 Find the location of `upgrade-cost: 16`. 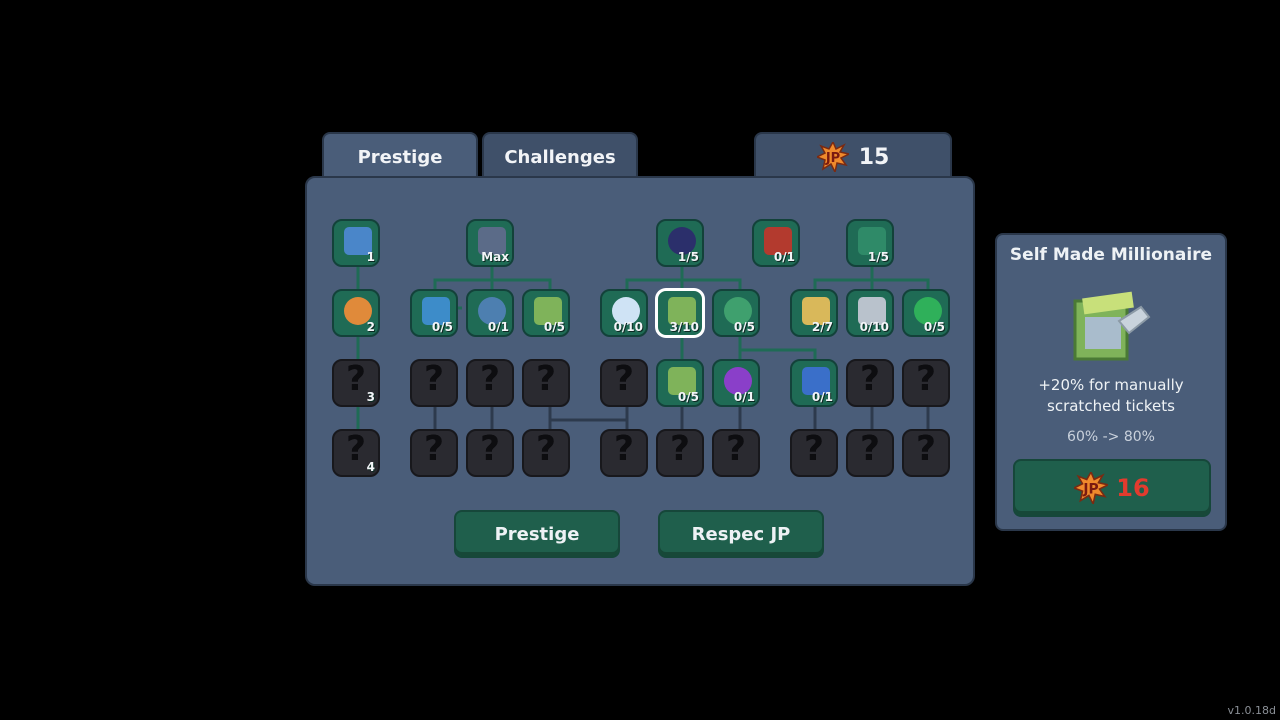

upgrade-cost: 16 is located at coordinates (1133, 488).